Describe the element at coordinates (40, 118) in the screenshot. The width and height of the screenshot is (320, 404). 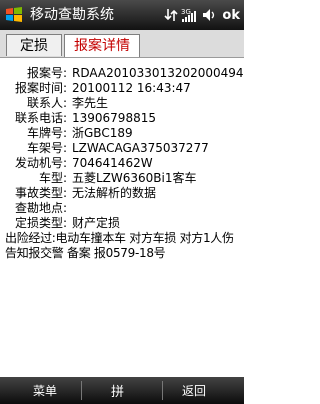
I see `phone-label: 联系电话:` at that location.